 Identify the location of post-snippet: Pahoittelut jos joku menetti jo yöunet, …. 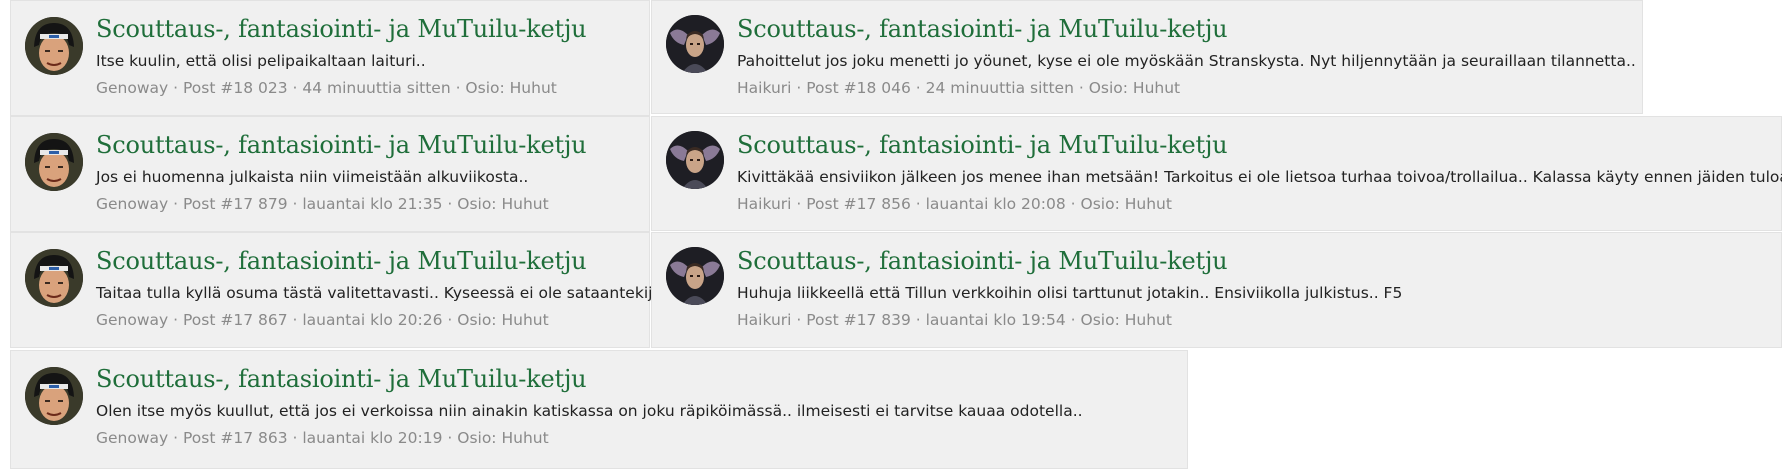
(1186, 61).